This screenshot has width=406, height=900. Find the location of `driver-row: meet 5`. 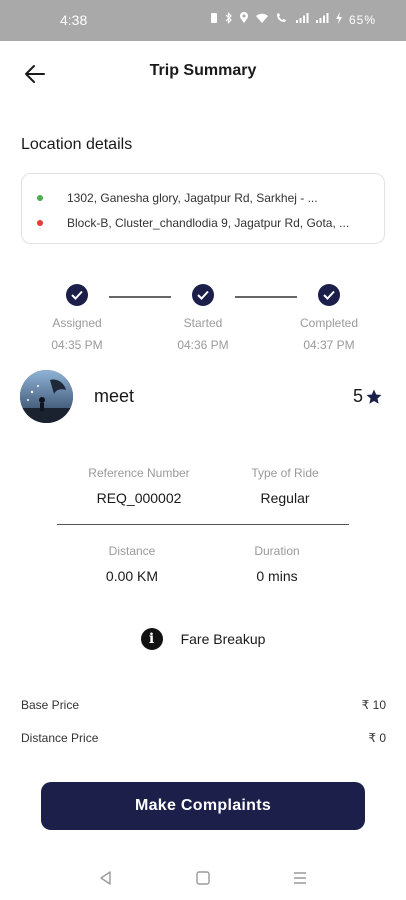

driver-row: meet 5 is located at coordinates (203, 397).